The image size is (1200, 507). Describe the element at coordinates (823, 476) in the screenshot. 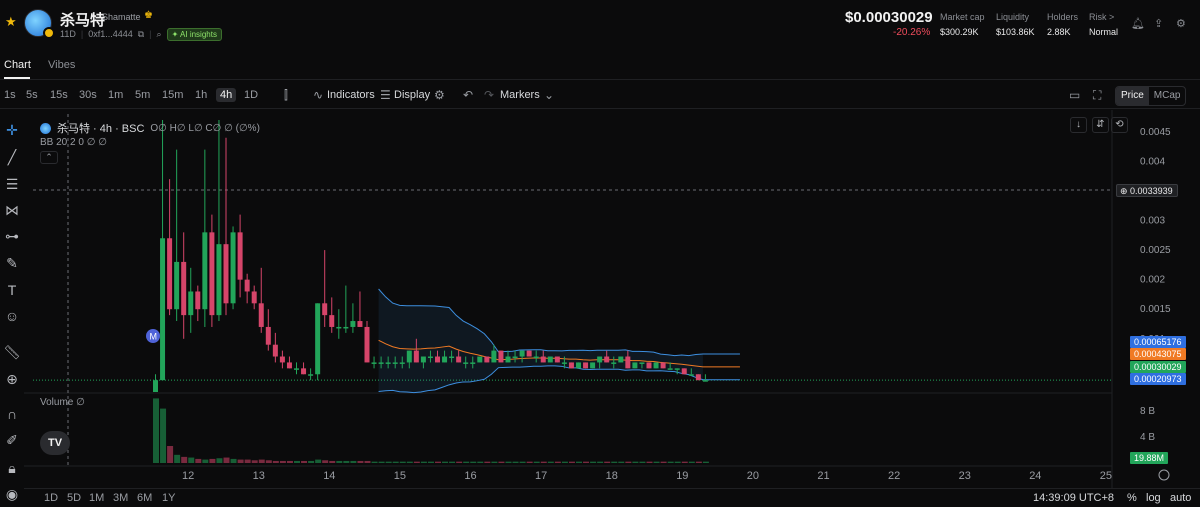

I see `time-tick-label: 21` at that location.